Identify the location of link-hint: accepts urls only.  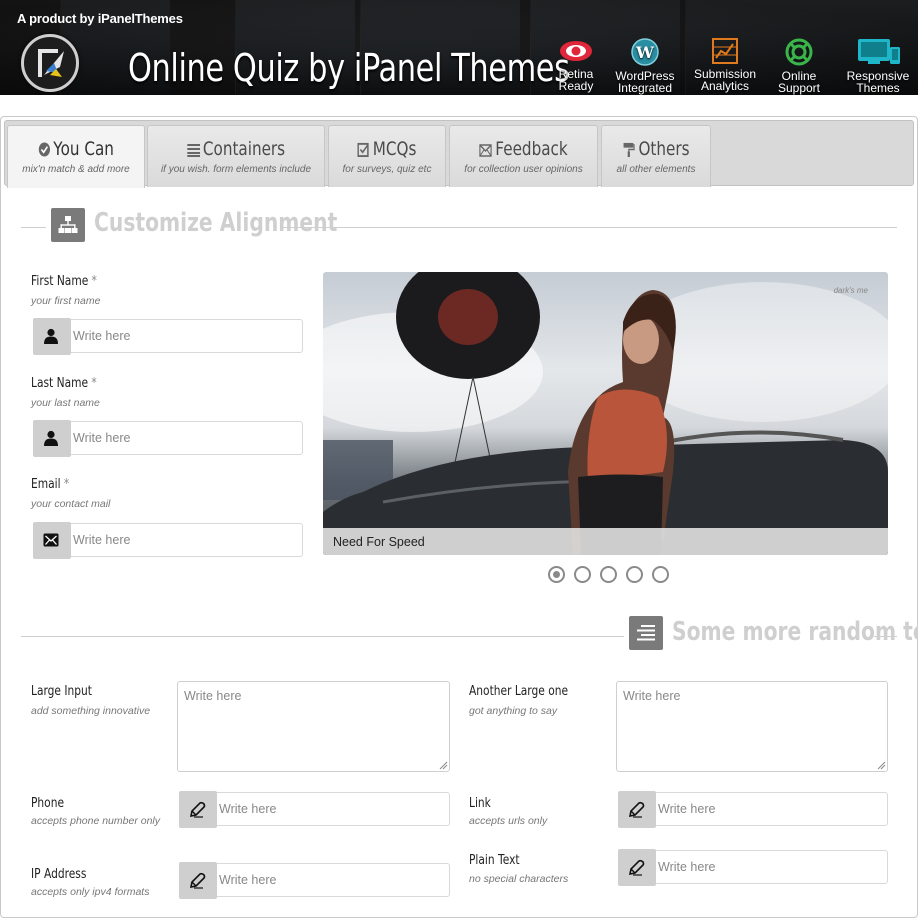
(508, 821).